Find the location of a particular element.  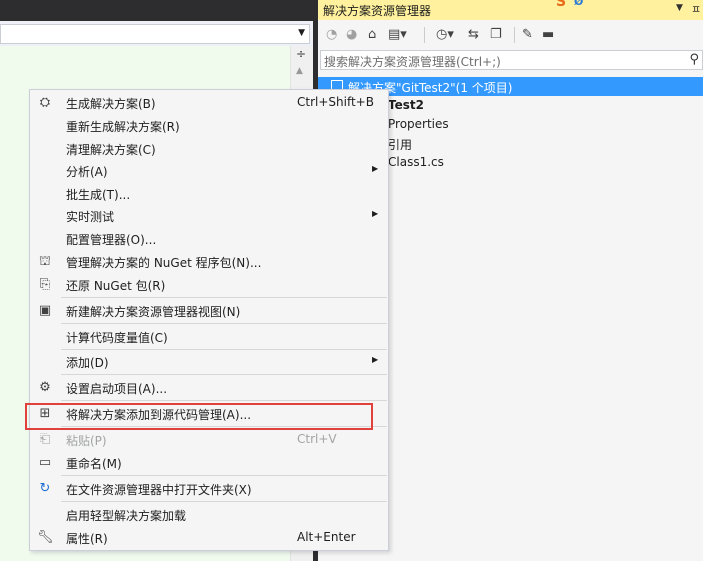

solution-explorer-toolbar: ◔ ◕ ⌂ ▤▾ ◷▾ ⇆ ❐ ✎ ▬ is located at coordinates (510, 35).